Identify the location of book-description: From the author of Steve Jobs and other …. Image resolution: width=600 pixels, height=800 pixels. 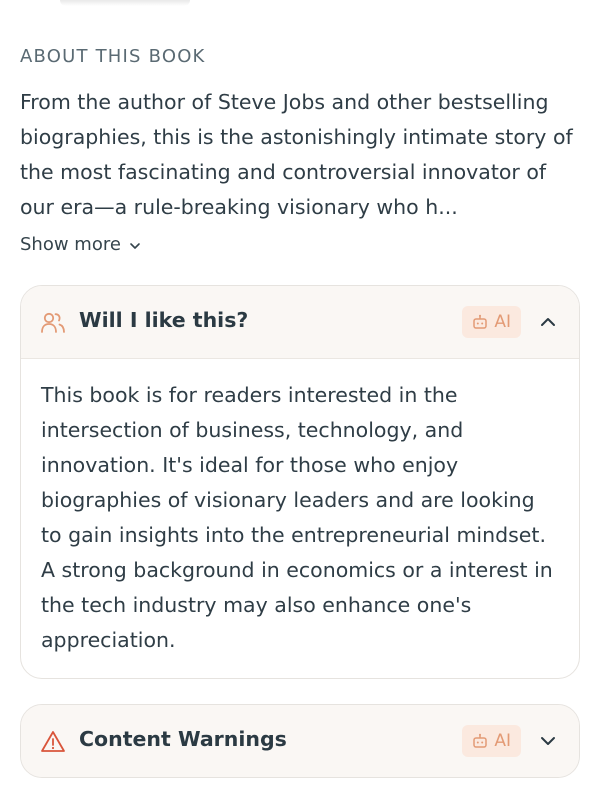
(296, 154).